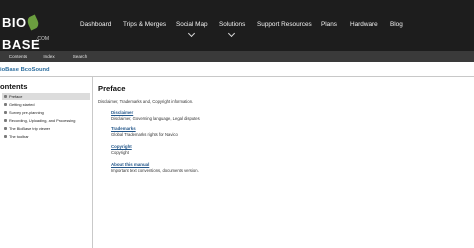  I want to click on help-tab-bar: Contents Index Search, so click(237, 56).